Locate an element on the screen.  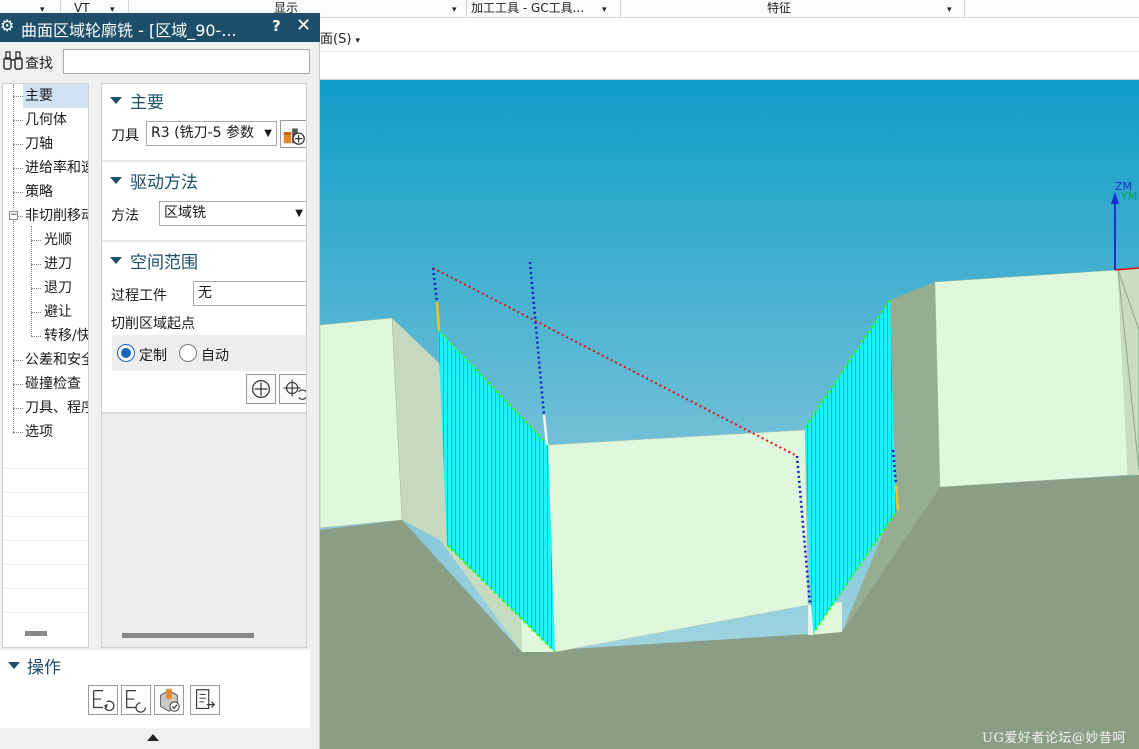
section-drive-header: 驱动方法 is located at coordinates (204, 180).